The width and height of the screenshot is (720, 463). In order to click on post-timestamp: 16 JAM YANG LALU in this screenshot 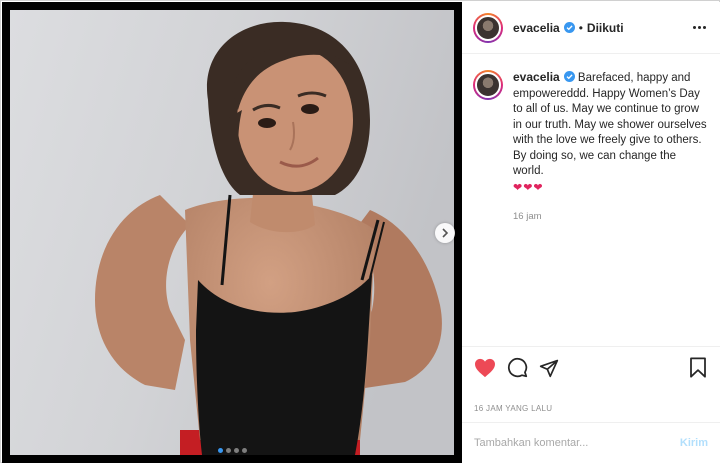, I will do `click(513, 408)`.